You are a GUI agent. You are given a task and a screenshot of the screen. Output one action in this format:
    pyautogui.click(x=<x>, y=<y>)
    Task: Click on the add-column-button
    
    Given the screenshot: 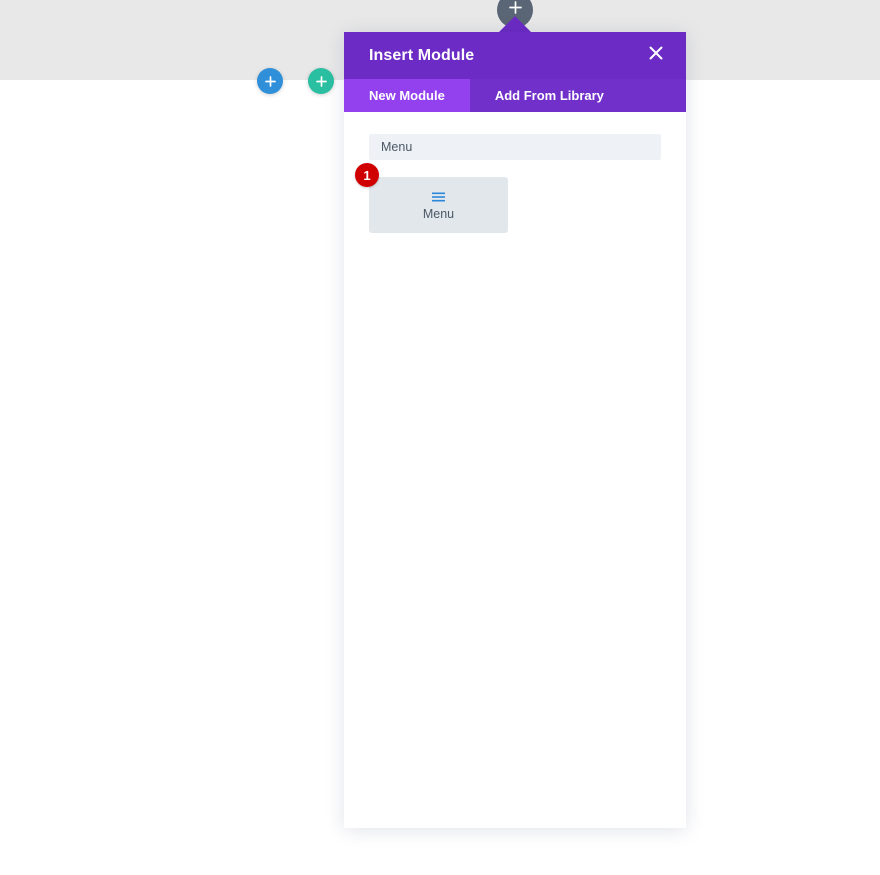 What is the action you would take?
    pyautogui.click(x=321, y=81)
    